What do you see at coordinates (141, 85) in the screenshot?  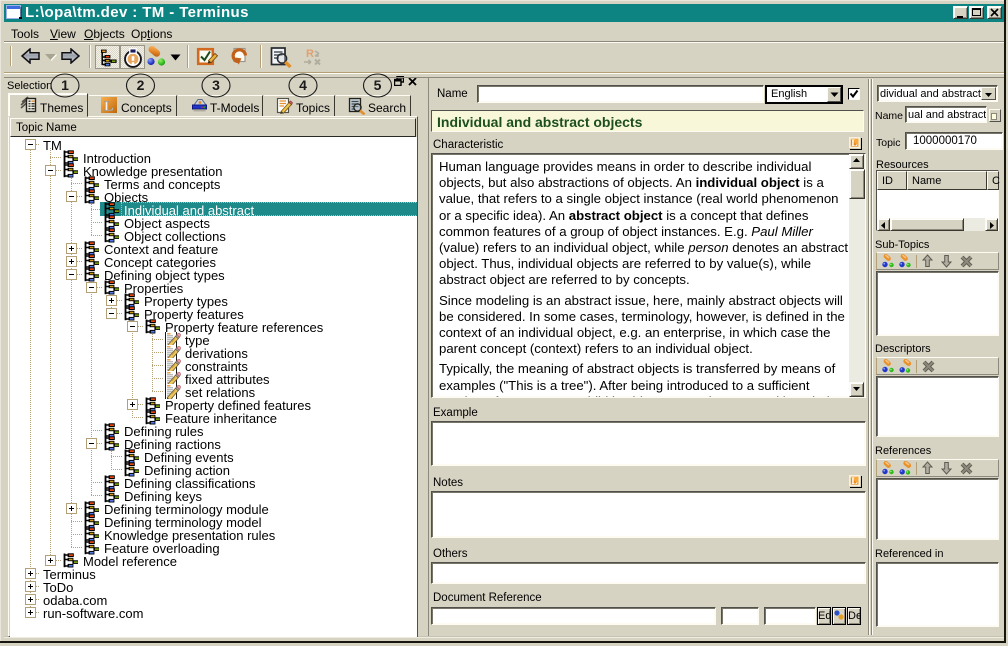 I see `svg-text: 2` at bounding box center [141, 85].